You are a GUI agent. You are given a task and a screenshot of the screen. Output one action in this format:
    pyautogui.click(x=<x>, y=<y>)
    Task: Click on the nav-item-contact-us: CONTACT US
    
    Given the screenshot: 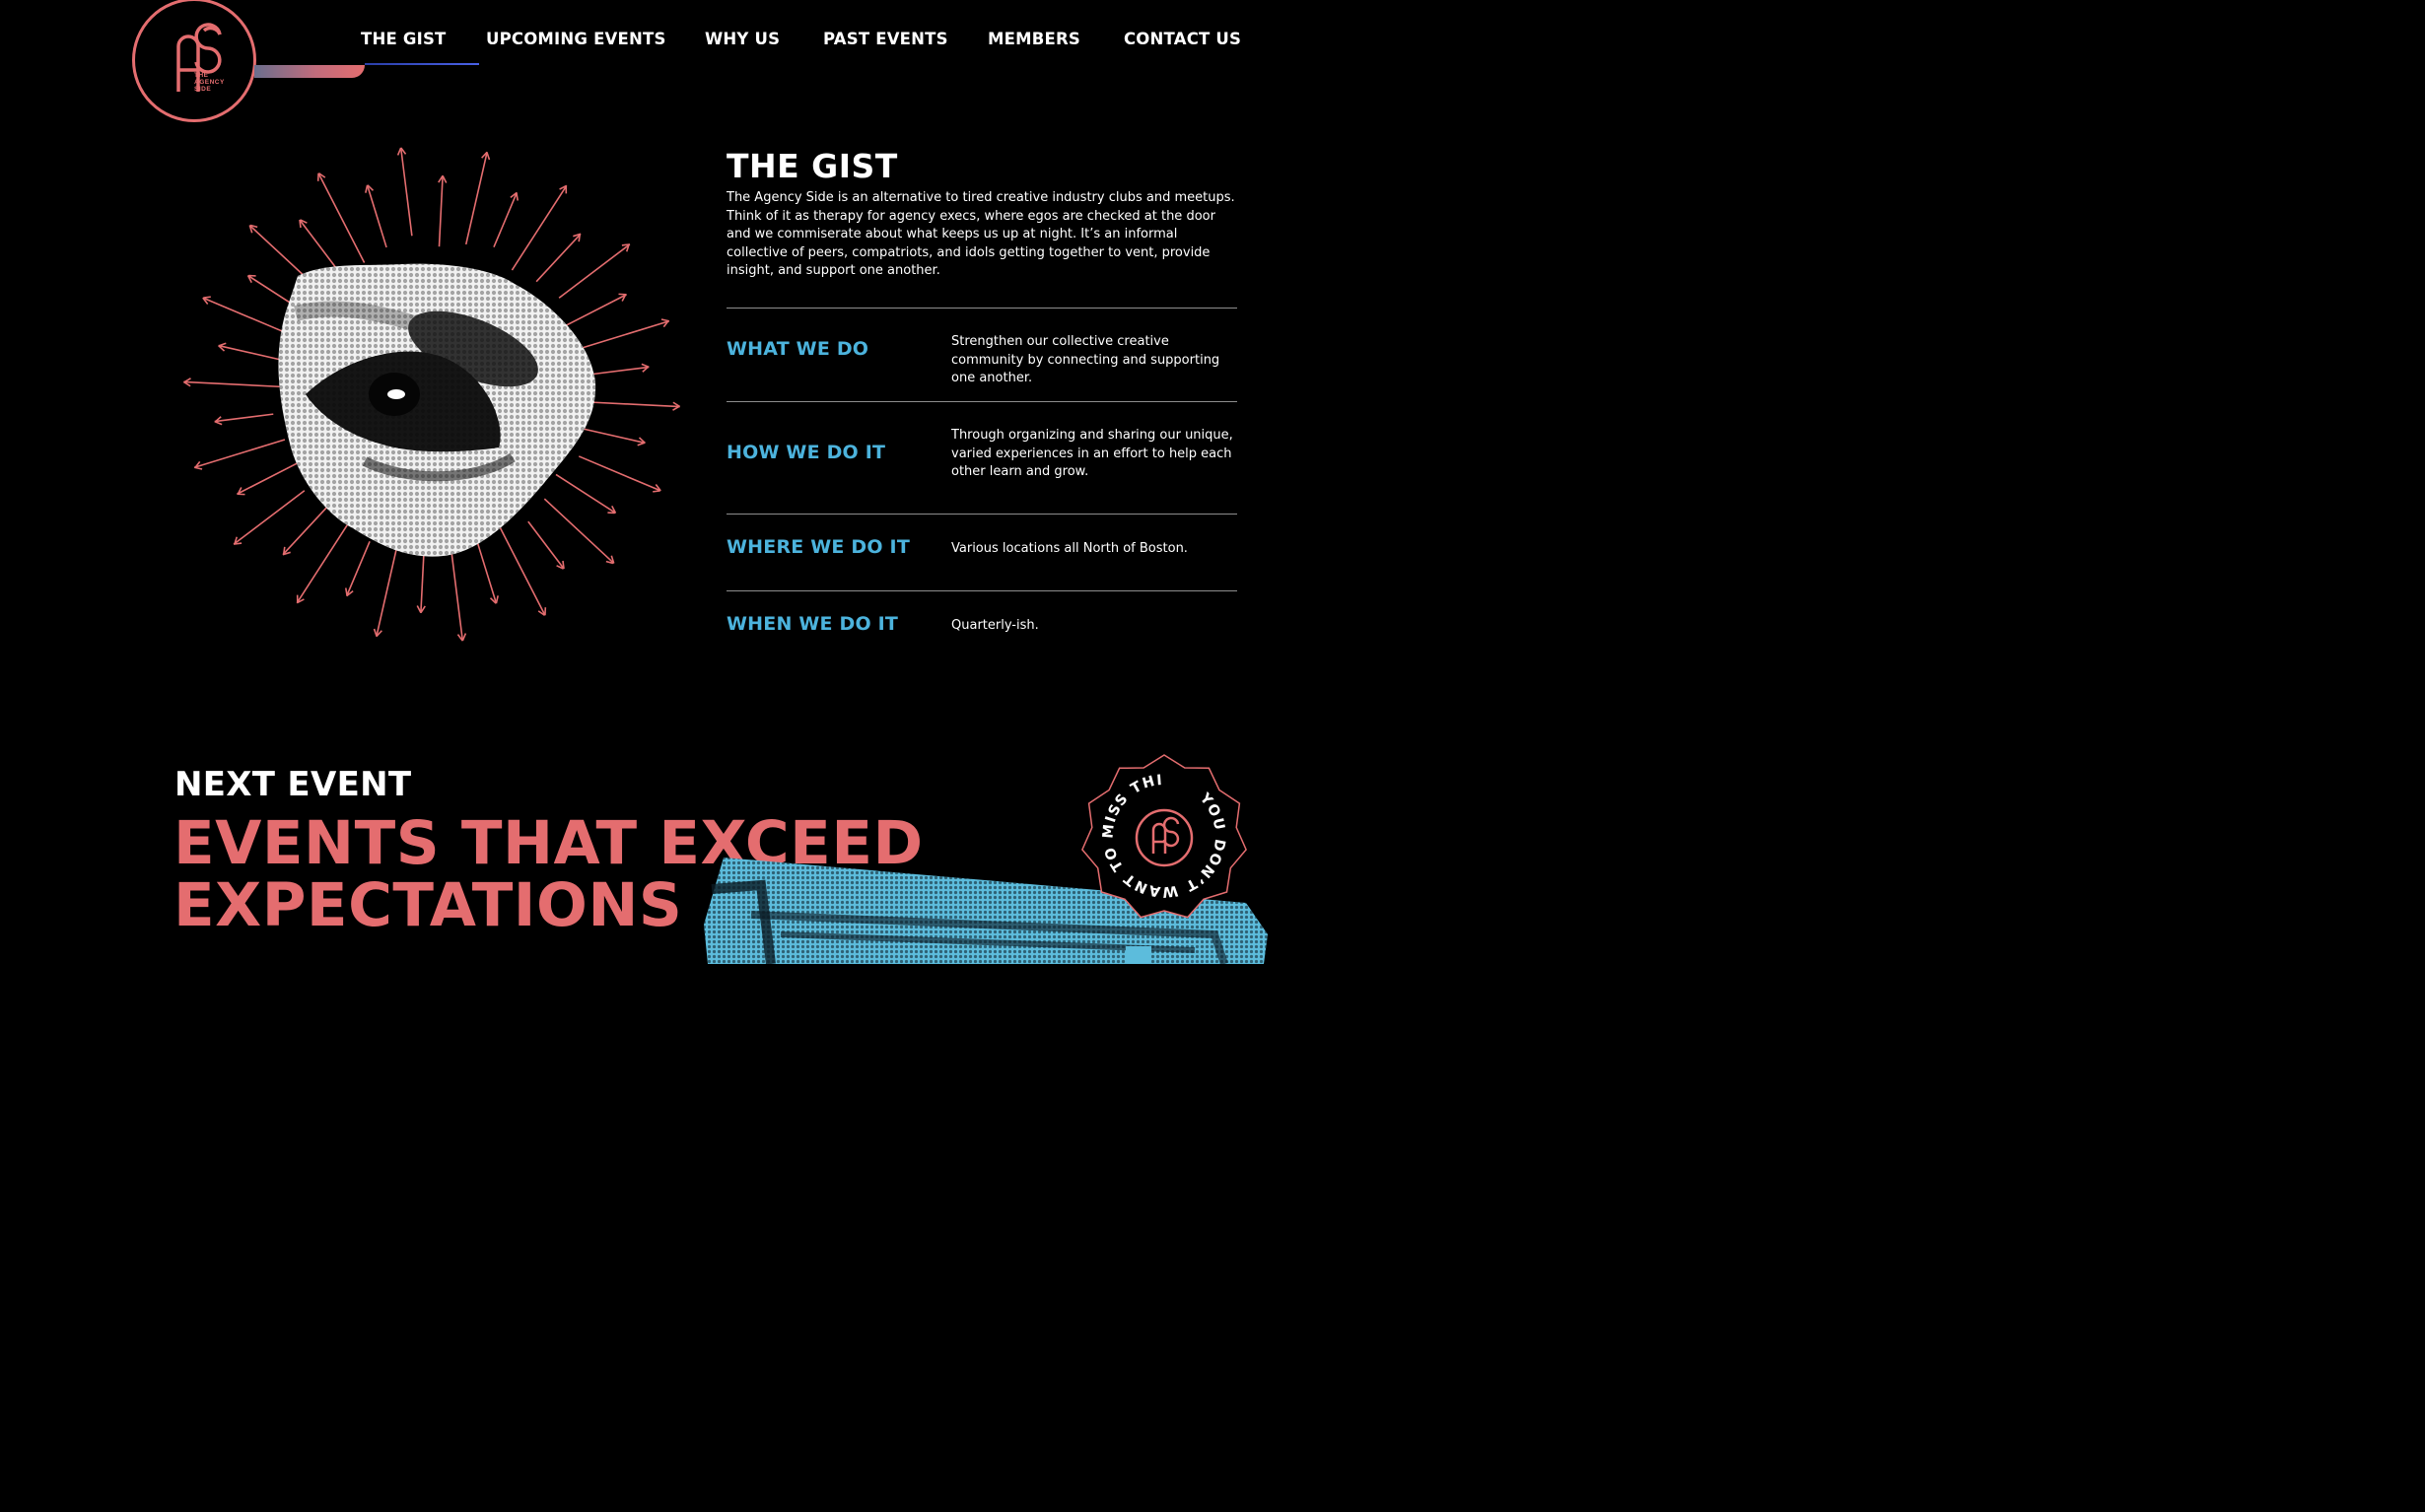 What is the action you would take?
    pyautogui.click(x=1182, y=39)
    